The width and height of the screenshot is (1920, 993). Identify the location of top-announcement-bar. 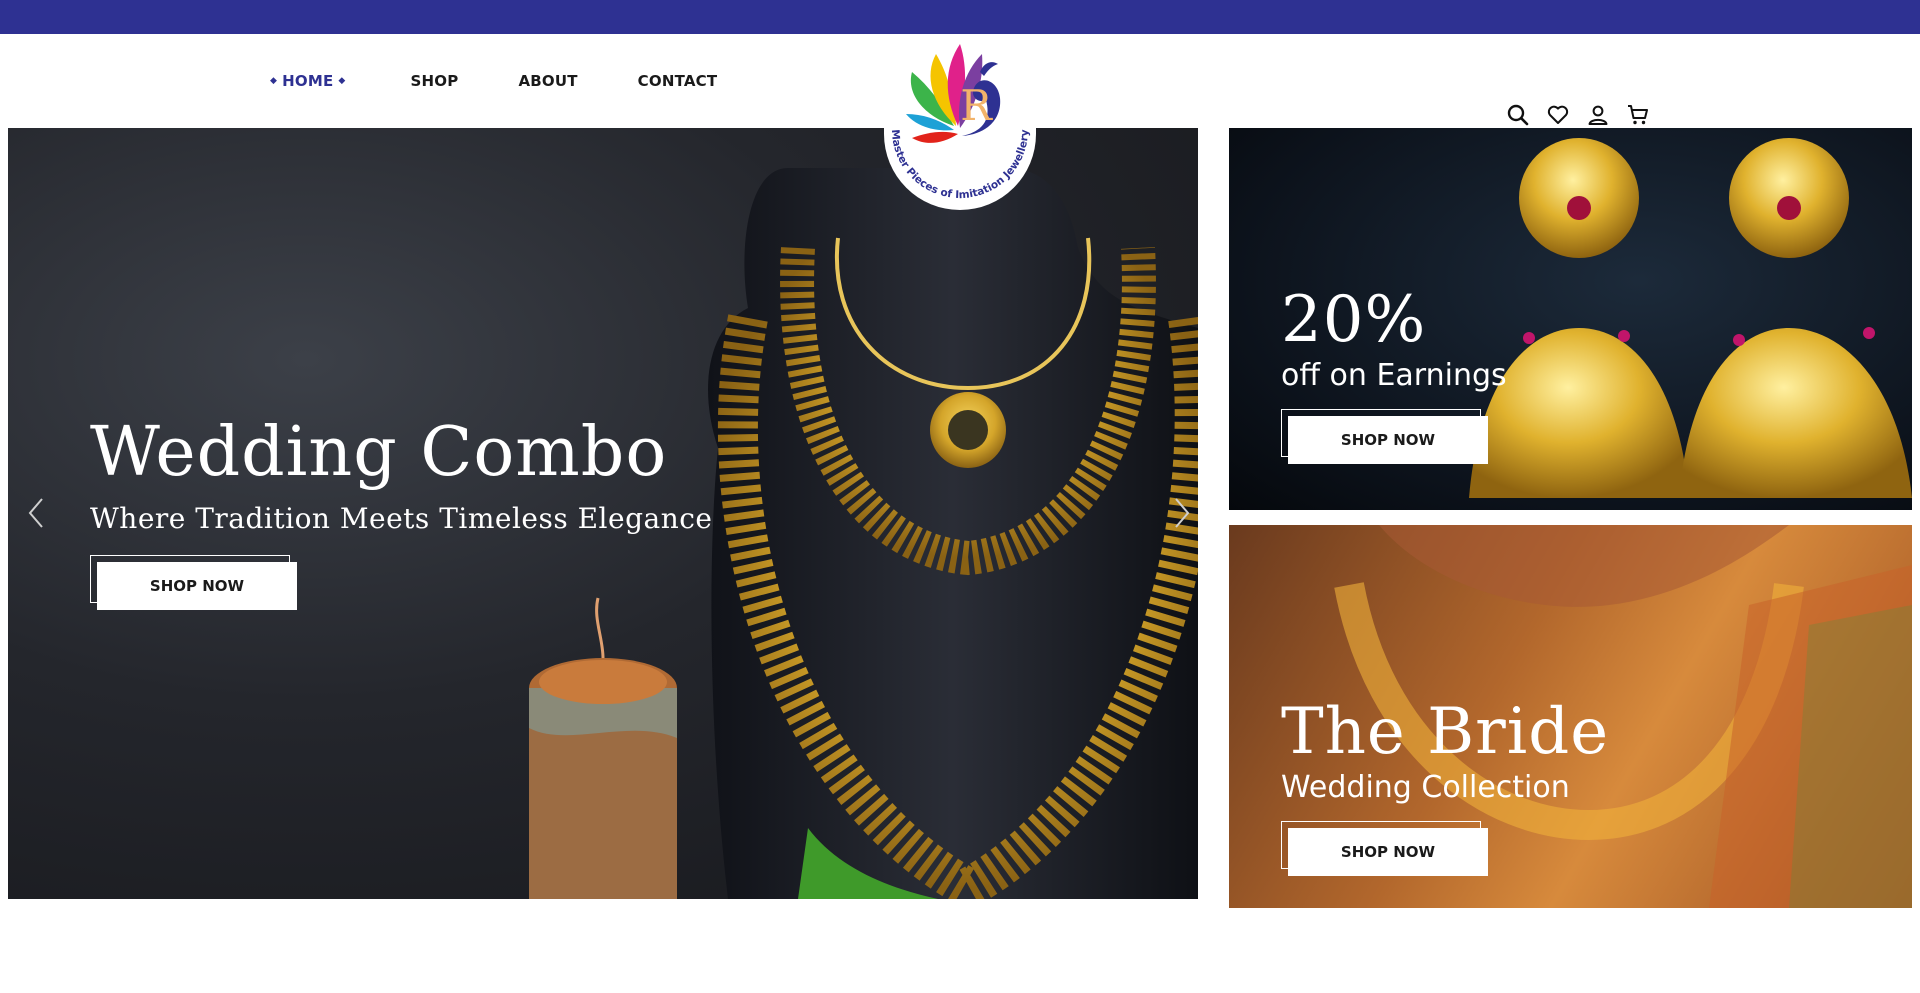
(960, 17).